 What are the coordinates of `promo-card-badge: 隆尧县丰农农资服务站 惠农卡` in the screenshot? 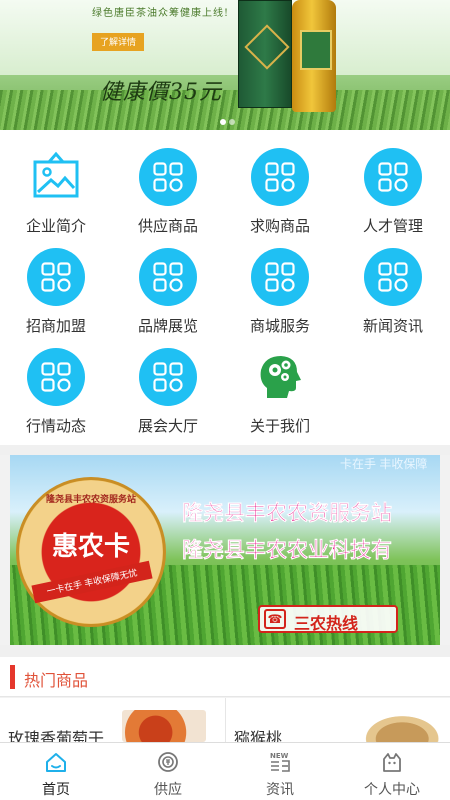 It's located at (91, 552).